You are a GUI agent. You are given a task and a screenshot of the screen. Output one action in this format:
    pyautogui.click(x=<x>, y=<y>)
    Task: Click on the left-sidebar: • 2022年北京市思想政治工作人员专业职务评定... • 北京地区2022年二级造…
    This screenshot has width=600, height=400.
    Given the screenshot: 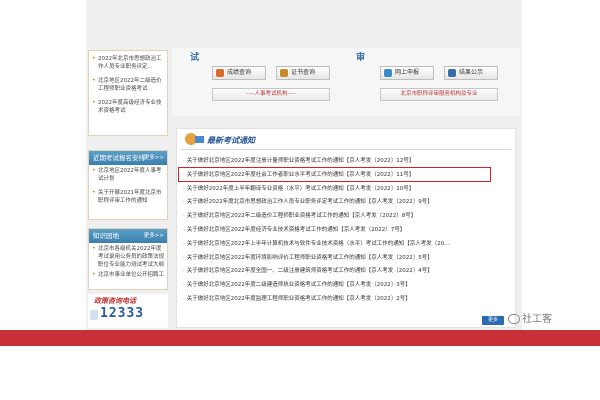 What is the action you would take?
    pyautogui.click(x=128, y=165)
    